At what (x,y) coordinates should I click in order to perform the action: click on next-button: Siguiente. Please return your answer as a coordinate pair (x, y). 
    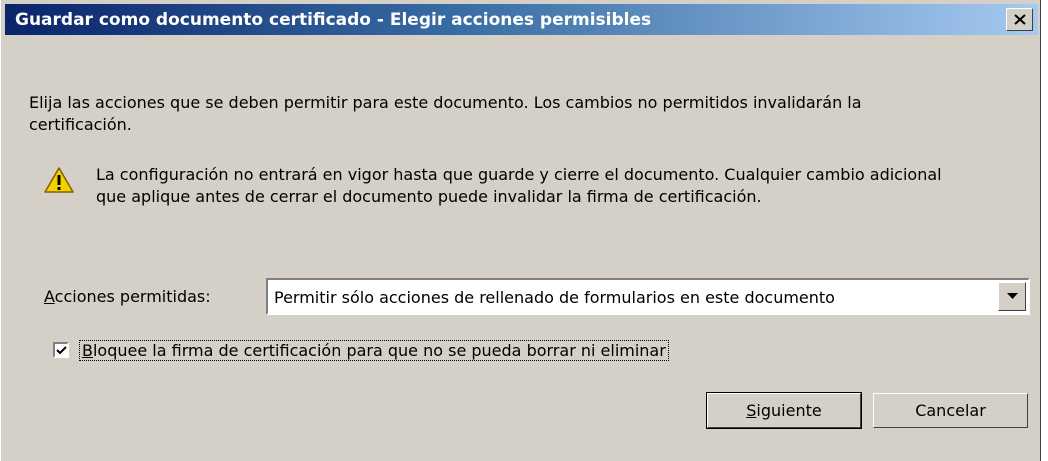
    Looking at the image, I should click on (784, 410).